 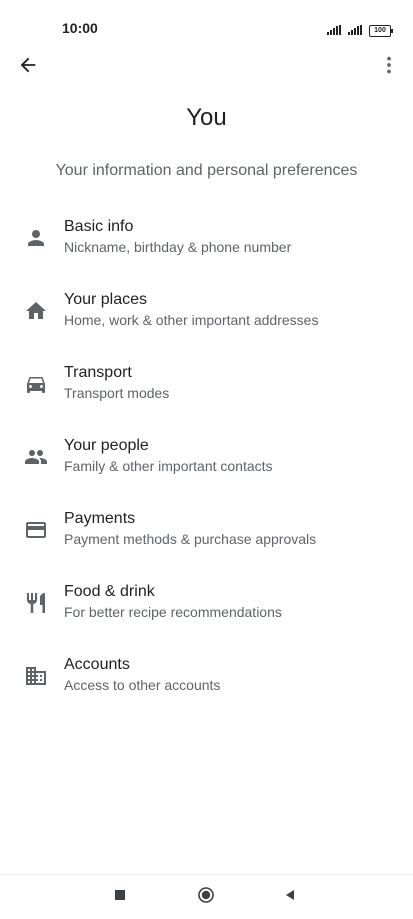 What do you see at coordinates (106, 445) in the screenshot?
I see `menu-item-label: Your people` at bounding box center [106, 445].